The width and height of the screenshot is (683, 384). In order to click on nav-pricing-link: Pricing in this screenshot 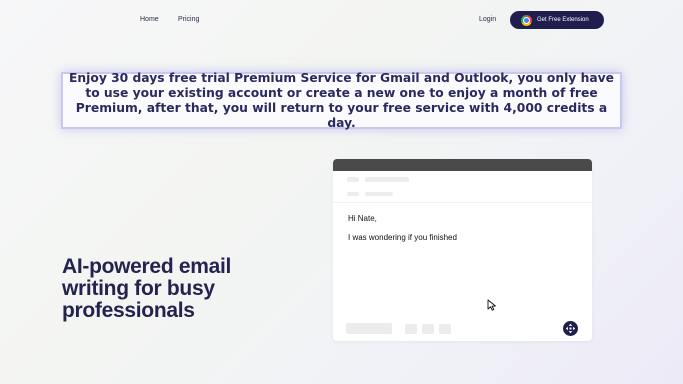, I will do `click(188, 19)`.